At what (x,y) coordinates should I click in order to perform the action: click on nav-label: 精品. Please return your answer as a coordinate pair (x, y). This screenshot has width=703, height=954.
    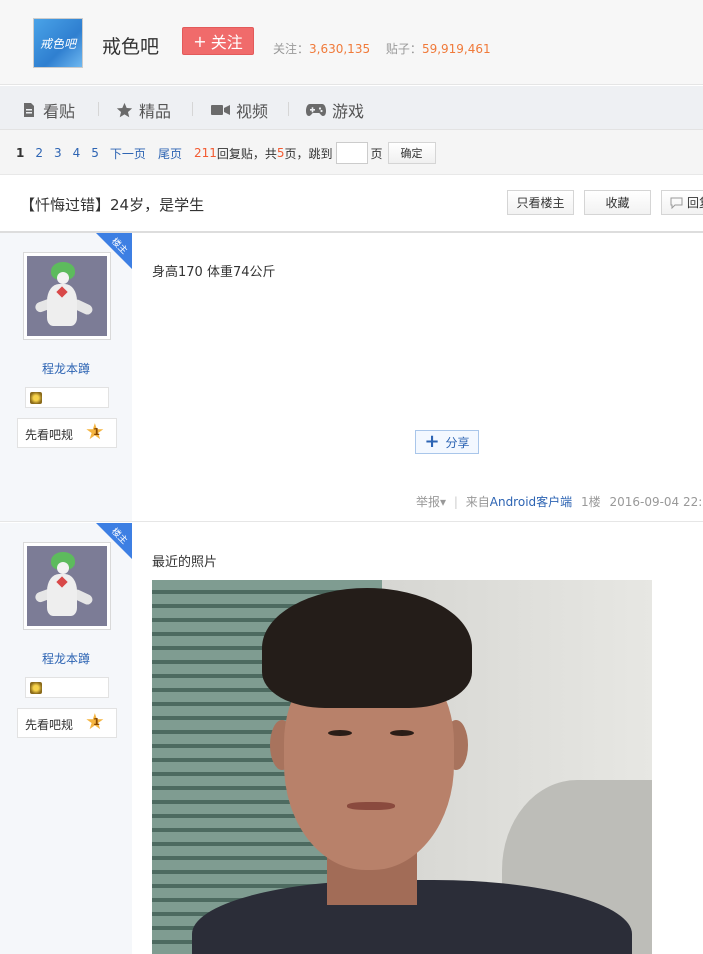
    Looking at the image, I should click on (155, 111).